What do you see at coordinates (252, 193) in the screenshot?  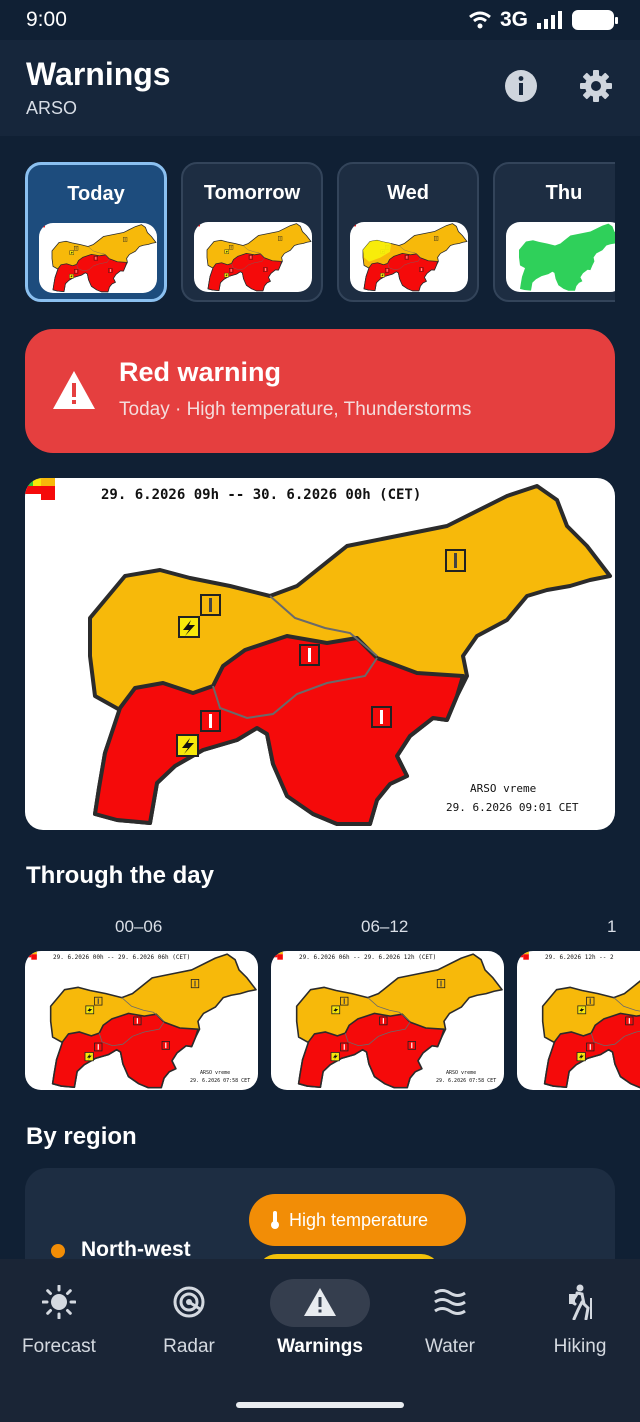 I see `day-tab-label: Tomorrow` at bounding box center [252, 193].